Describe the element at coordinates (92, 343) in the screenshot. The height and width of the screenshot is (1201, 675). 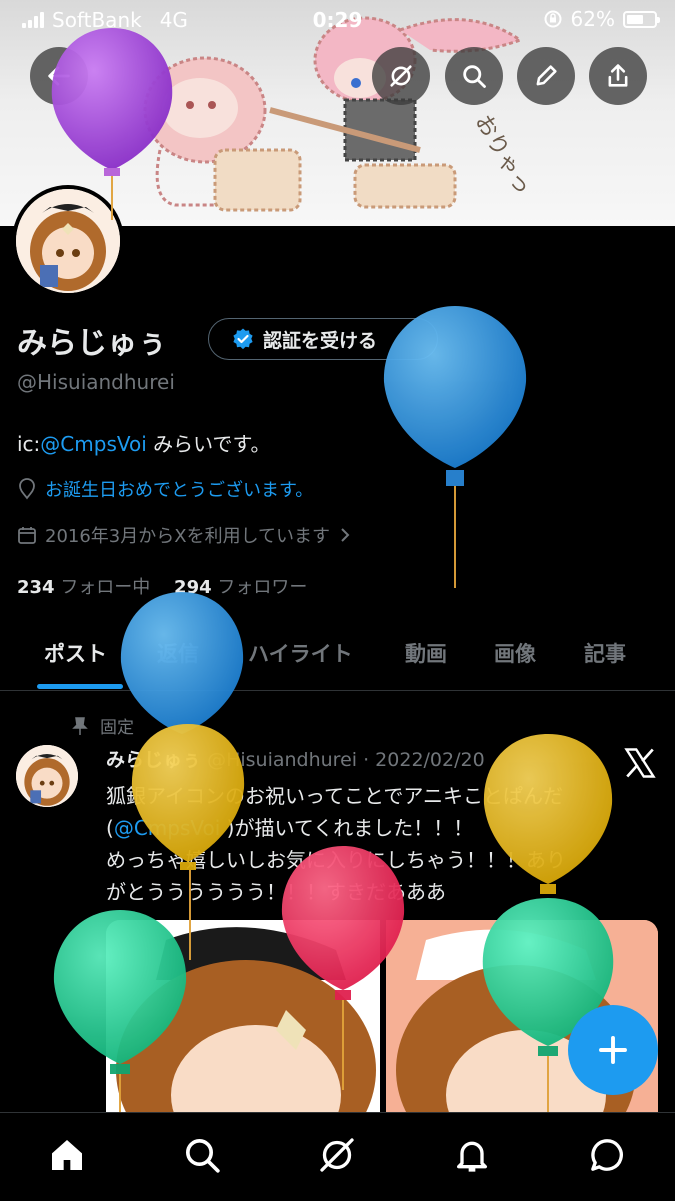
I see `profile-name: みらじゅぅ` at that location.